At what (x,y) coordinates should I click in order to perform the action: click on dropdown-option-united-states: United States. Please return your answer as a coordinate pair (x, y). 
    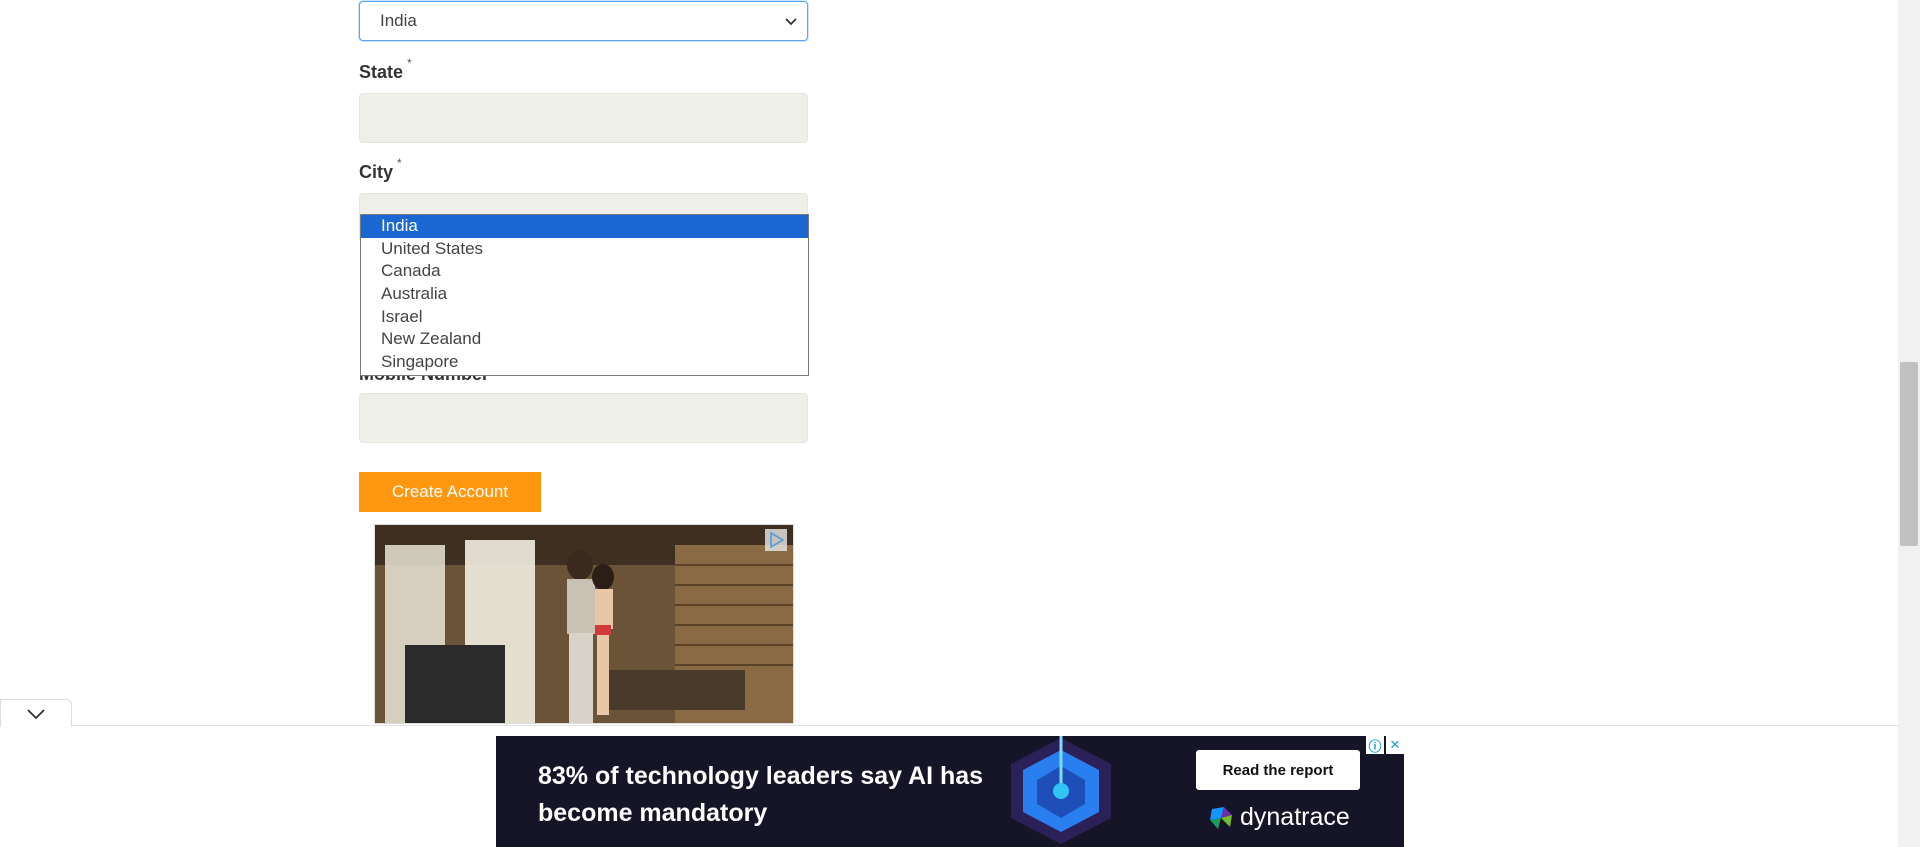
    Looking at the image, I should click on (584, 249).